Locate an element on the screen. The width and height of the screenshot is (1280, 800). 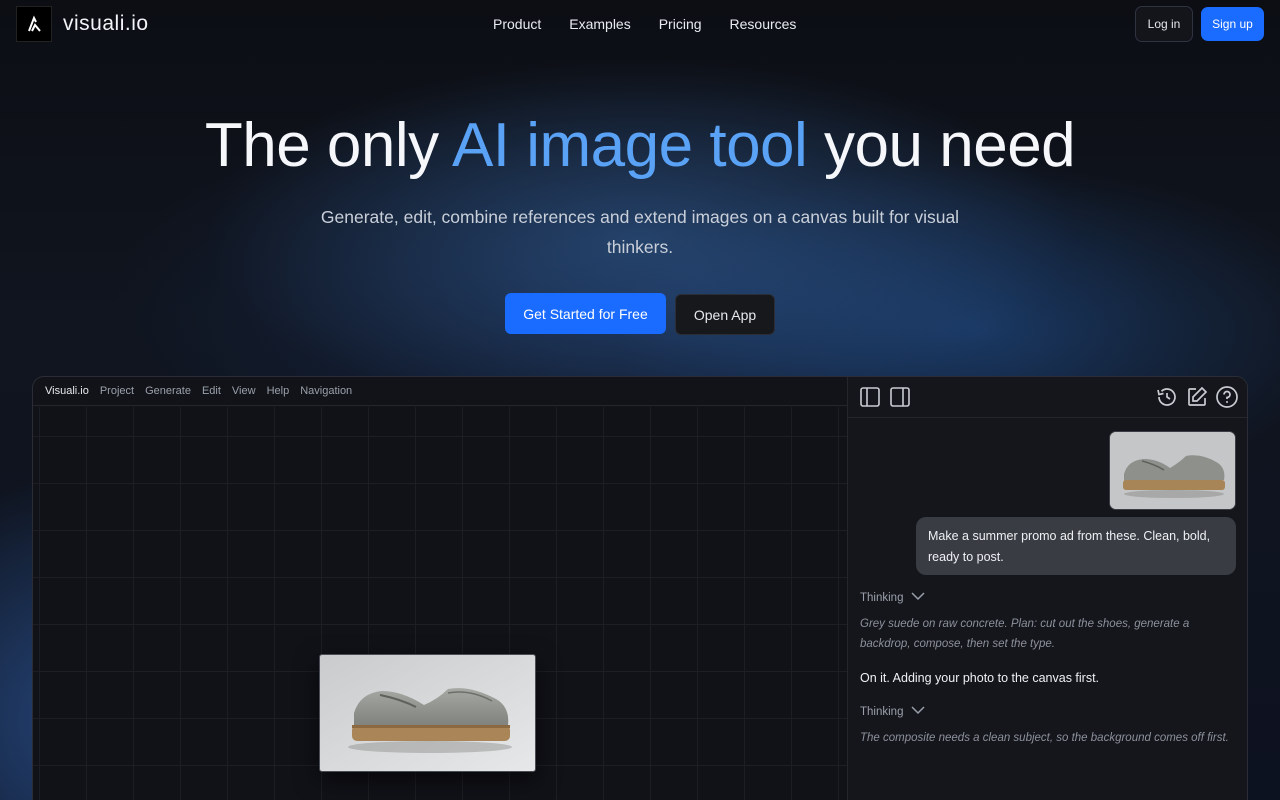
signup-button: Sign up is located at coordinates (1232, 24).